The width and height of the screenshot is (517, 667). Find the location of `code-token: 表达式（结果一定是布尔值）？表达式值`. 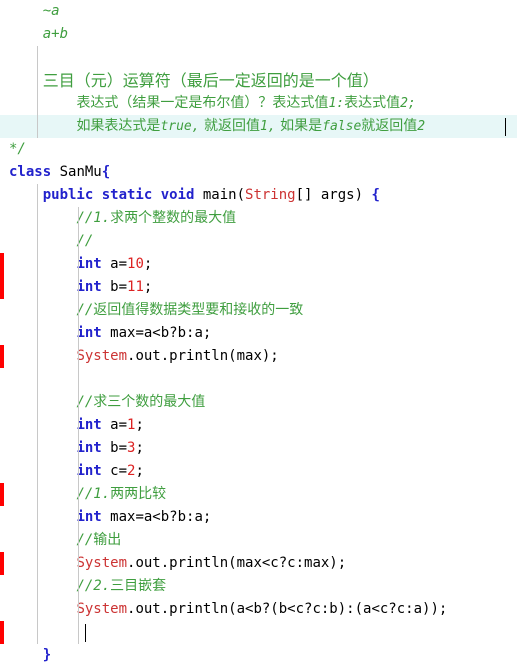

code-token: 表达式（结果一定是布尔值）？表达式值 is located at coordinates (202, 103).